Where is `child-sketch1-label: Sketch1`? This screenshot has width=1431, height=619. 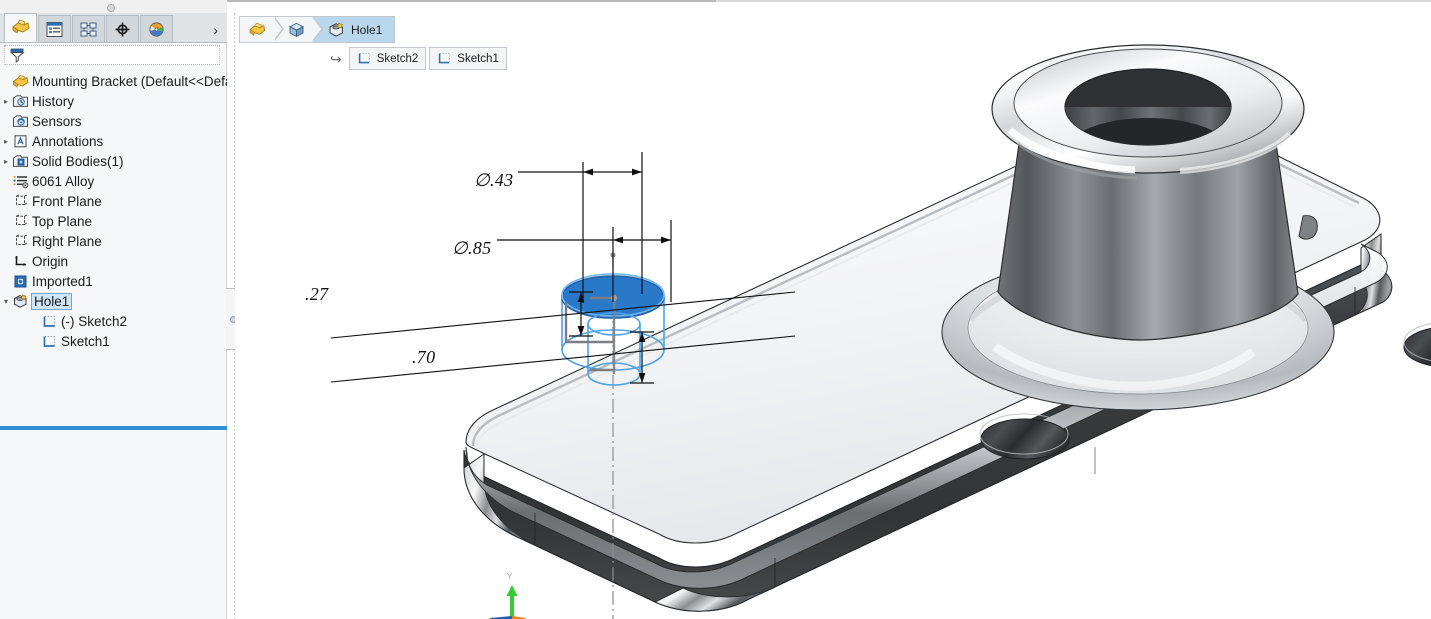
child-sketch1-label: Sketch1 is located at coordinates (478, 58).